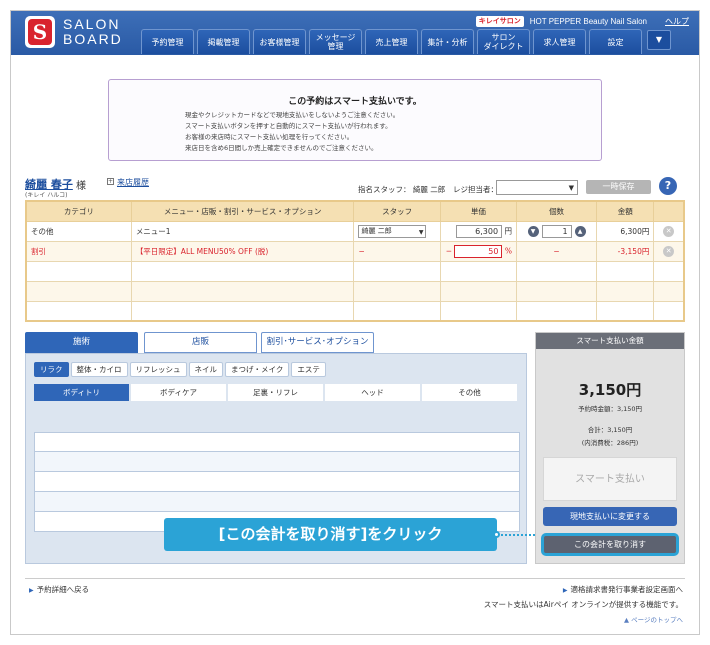  I want to click on brand-badge: キレイサロン, so click(499, 21).